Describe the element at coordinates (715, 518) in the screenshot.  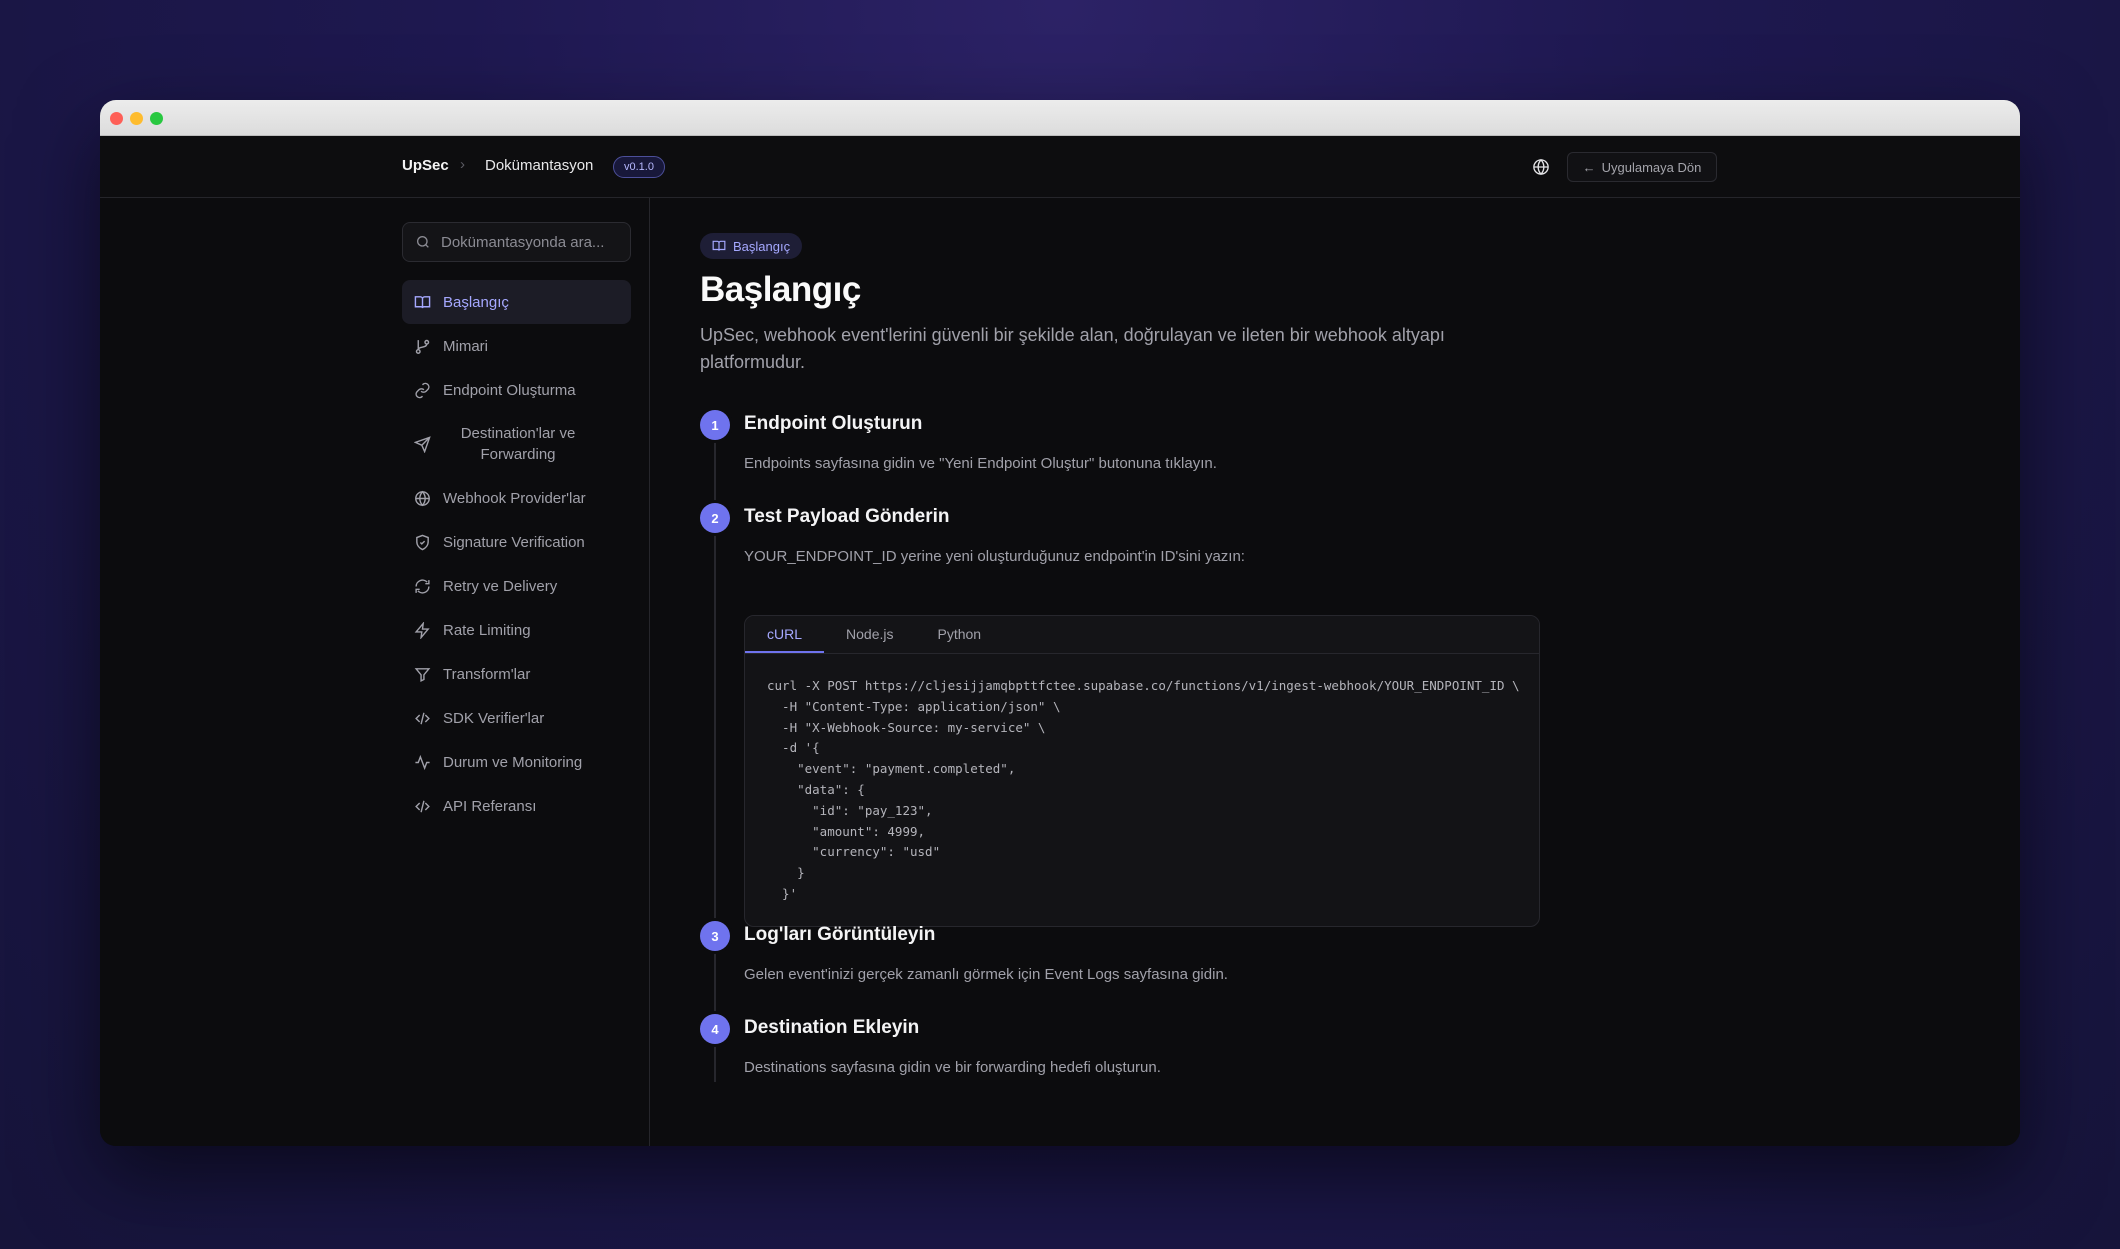
I see `step-number: 2` at that location.